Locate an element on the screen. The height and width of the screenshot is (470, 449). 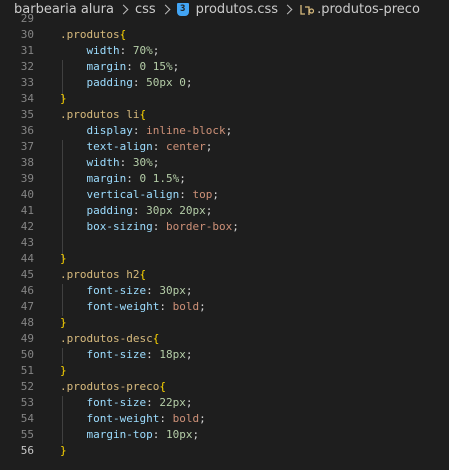
code-line-49: 49 .produtos-desc{ is located at coordinates (224, 339).